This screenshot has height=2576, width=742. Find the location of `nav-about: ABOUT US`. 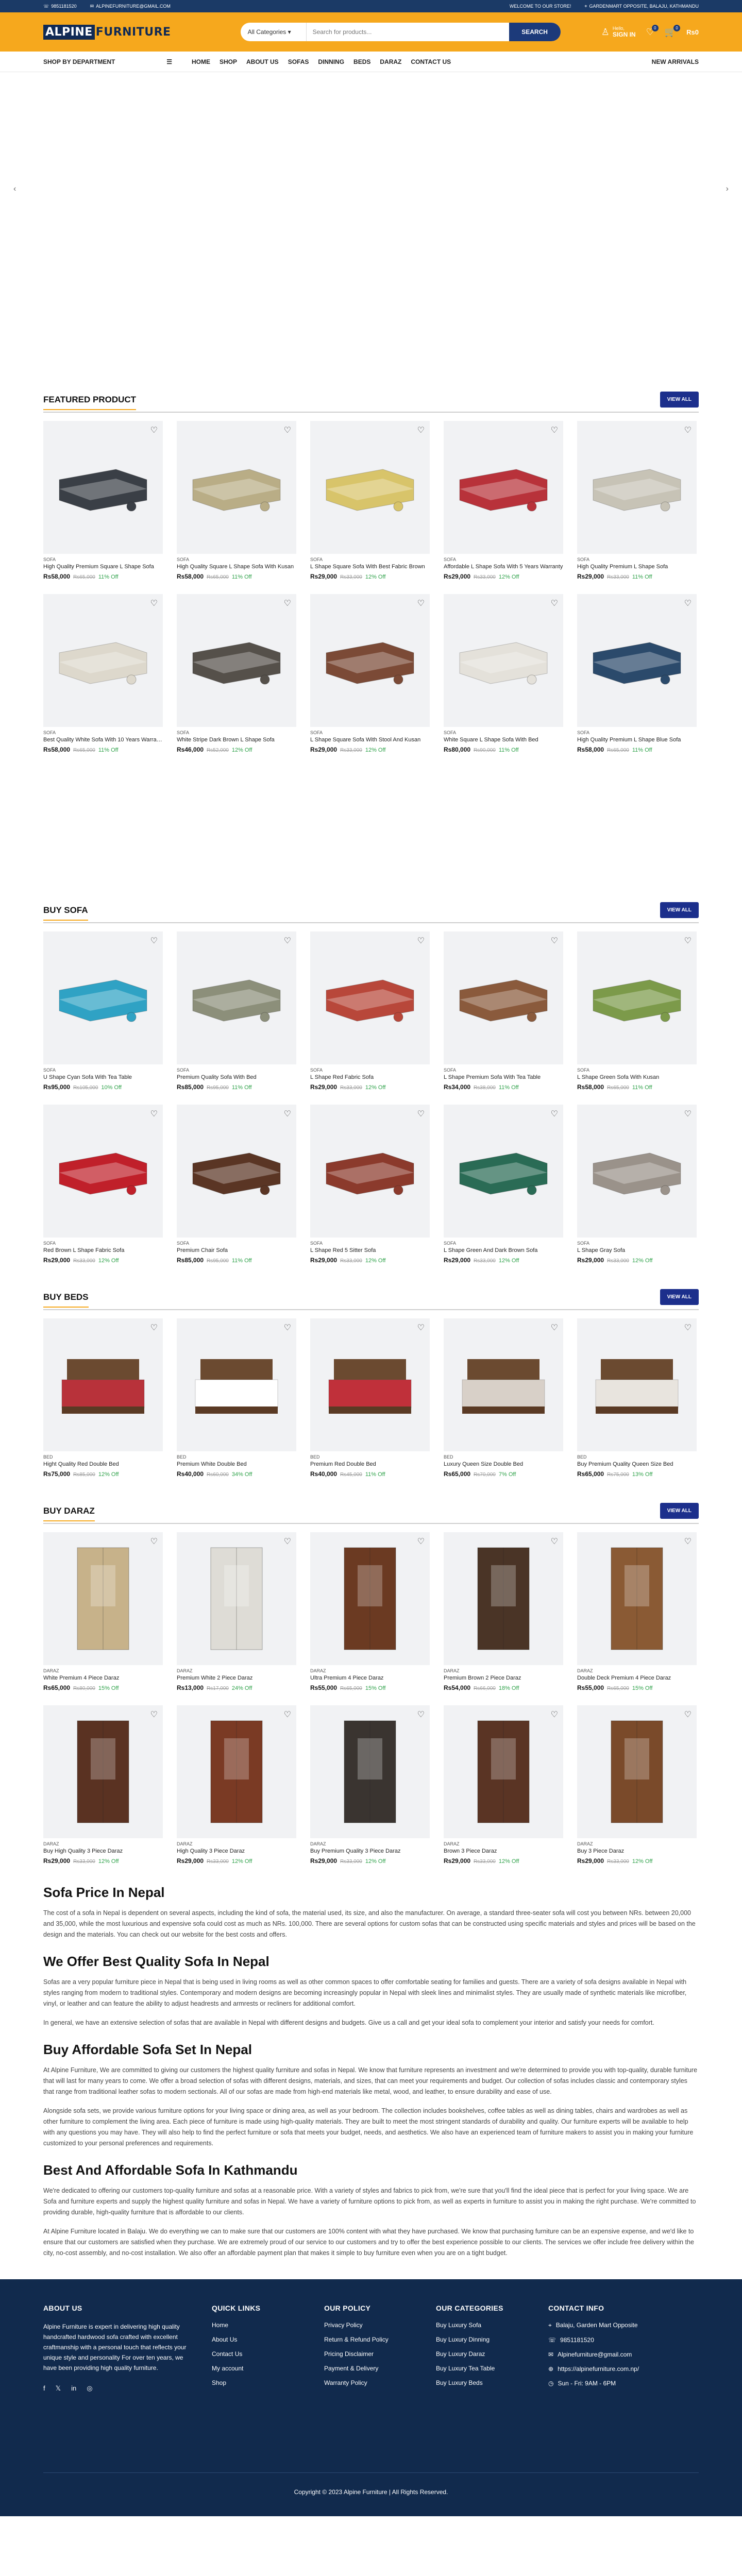

nav-about: ABOUT US is located at coordinates (262, 61).